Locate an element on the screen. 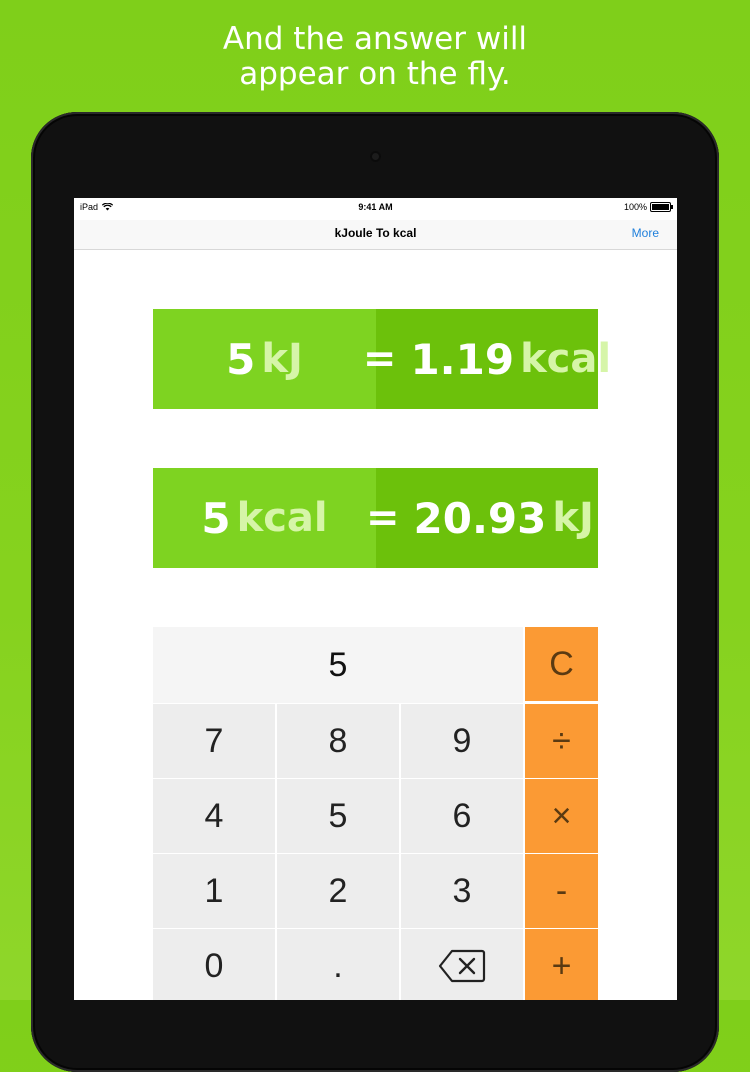 This screenshot has height=1072, width=750. result-unit: kcal is located at coordinates (566, 359).